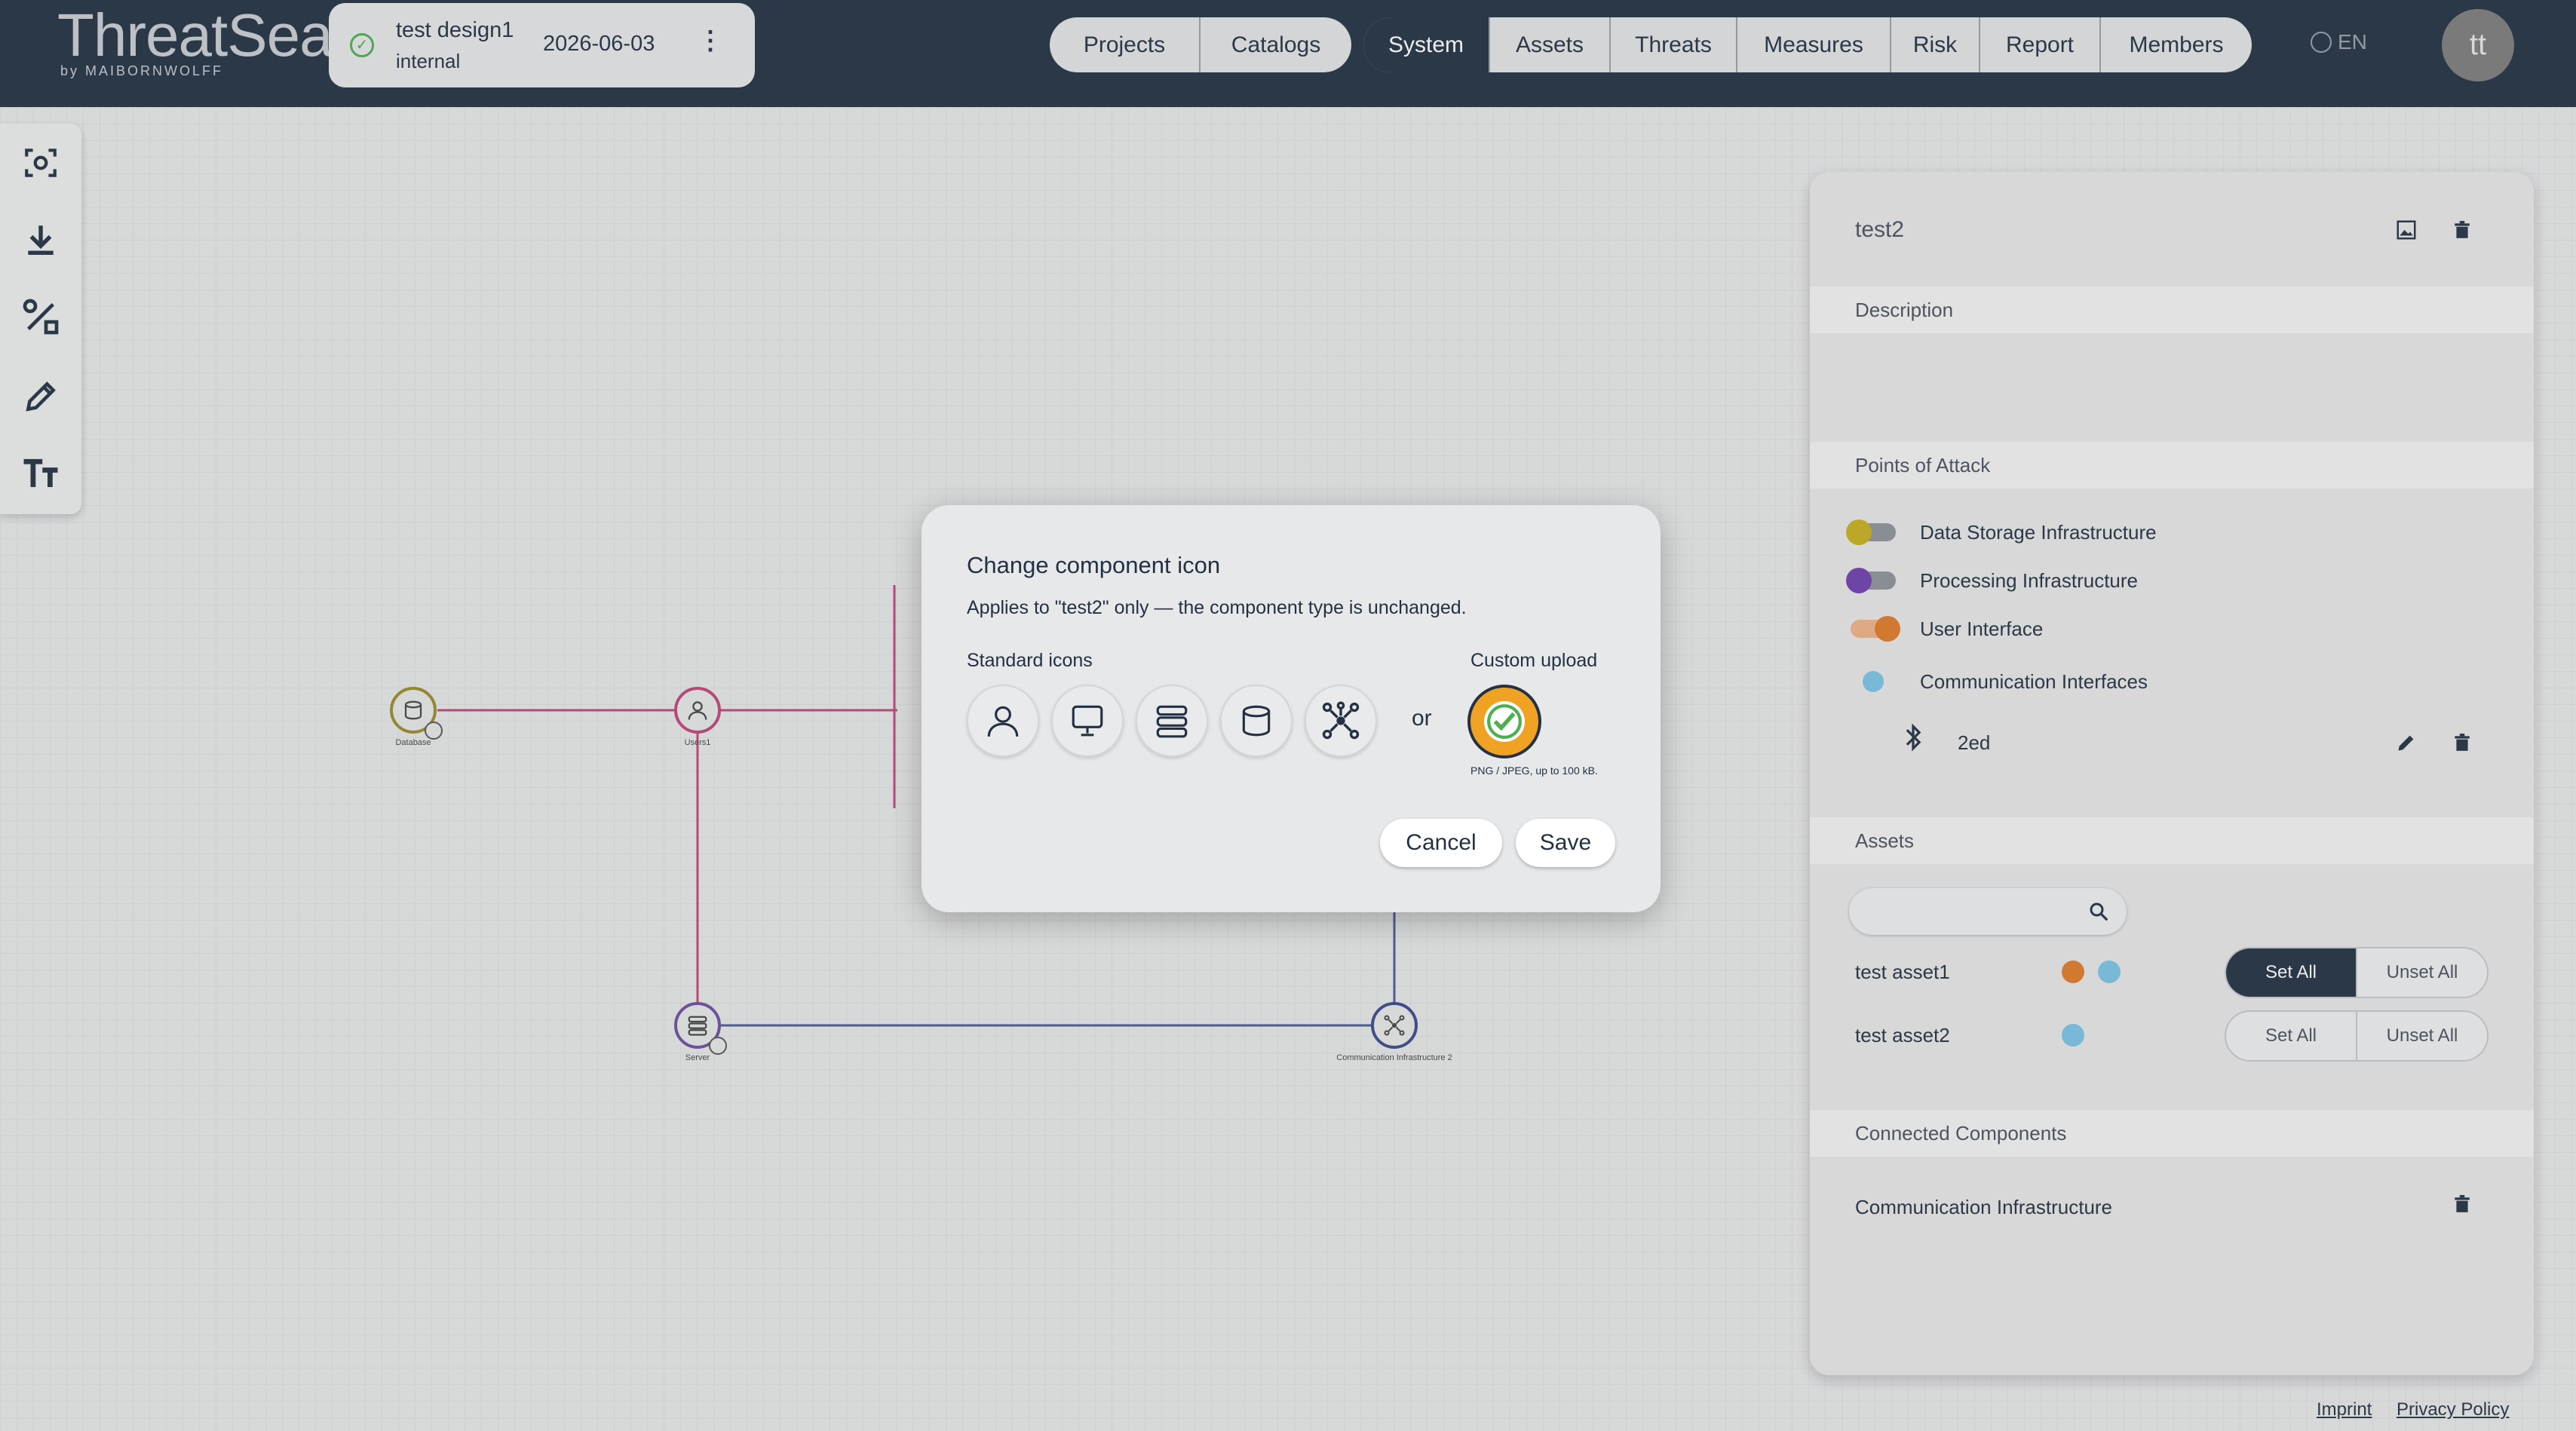 The image size is (2576, 1431). I want to click on upload-note: PNG / JPEG, up to 100 kB., so click(1534, 771).